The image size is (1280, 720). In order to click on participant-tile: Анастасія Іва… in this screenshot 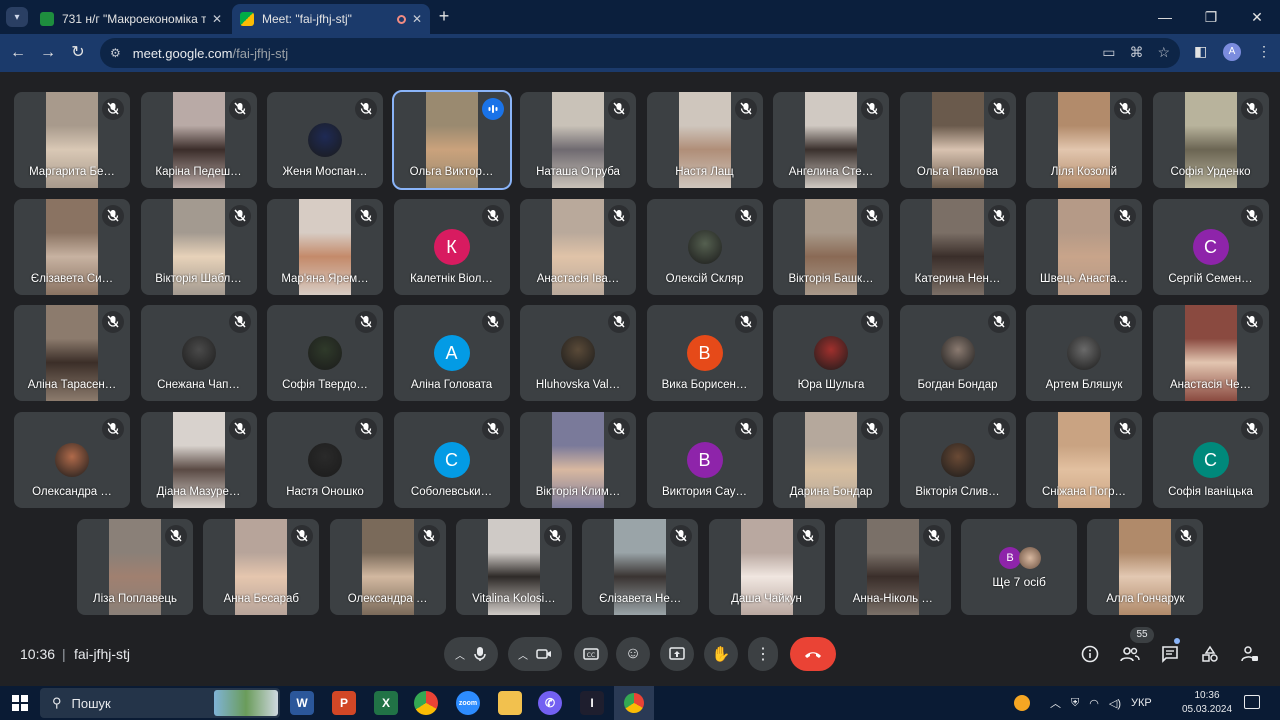, I will do `click(578, 247)`.